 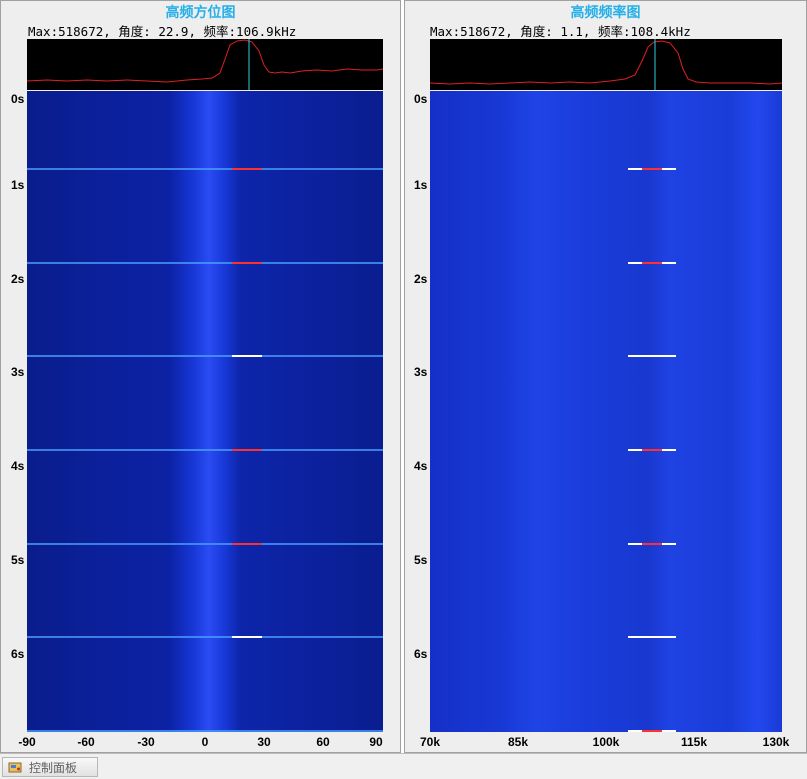 I want to click on azimuth-spectrum-svg, so click(x=205, y=64).